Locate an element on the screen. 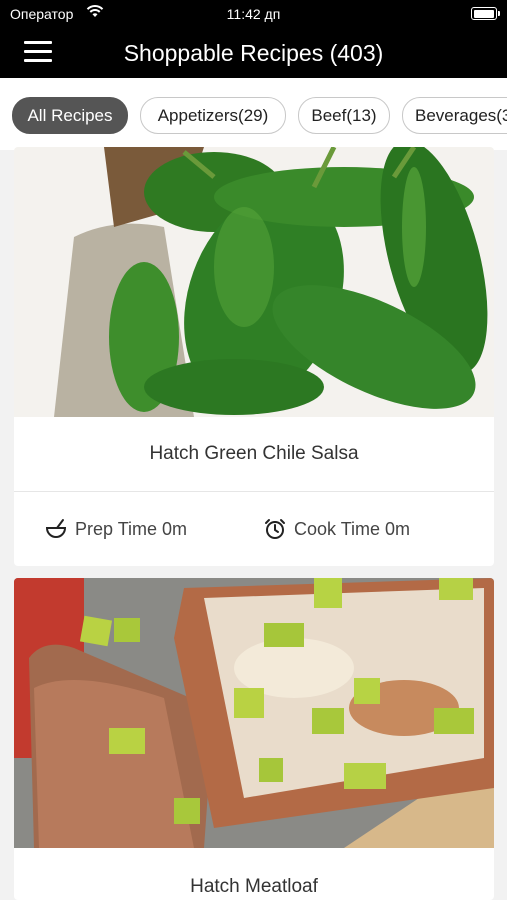 Image resolution: width=507 pixels, height=900 pixels. page-title: Shoppable Recipes (403) is located at coordinates (253, 53).